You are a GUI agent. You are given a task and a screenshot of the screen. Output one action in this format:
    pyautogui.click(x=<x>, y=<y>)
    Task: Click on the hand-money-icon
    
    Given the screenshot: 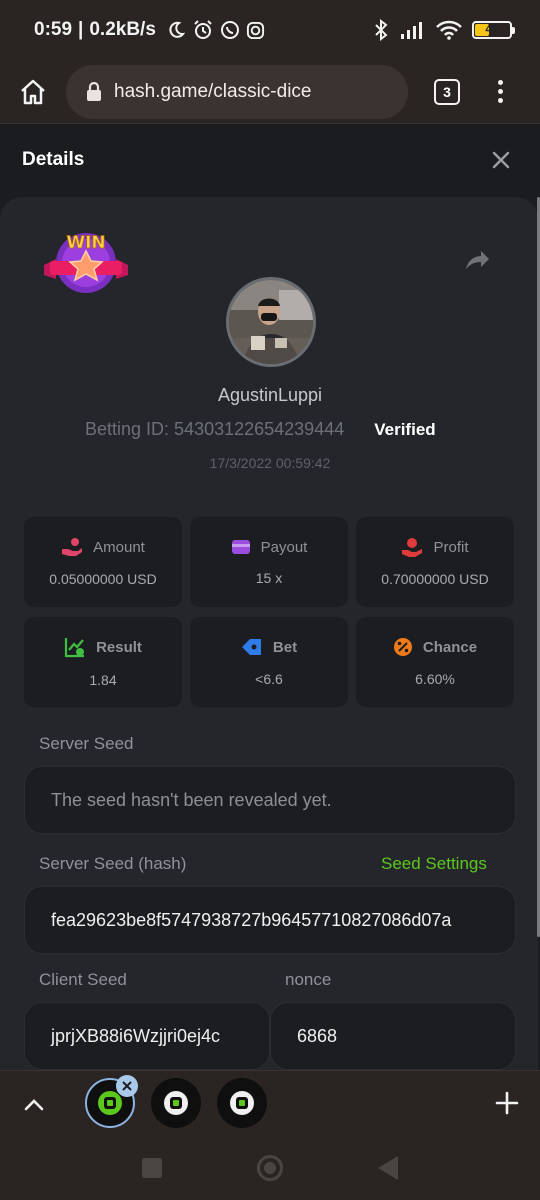 What is the action you would take?
    pyautogui.click(x=412, y=547)
    